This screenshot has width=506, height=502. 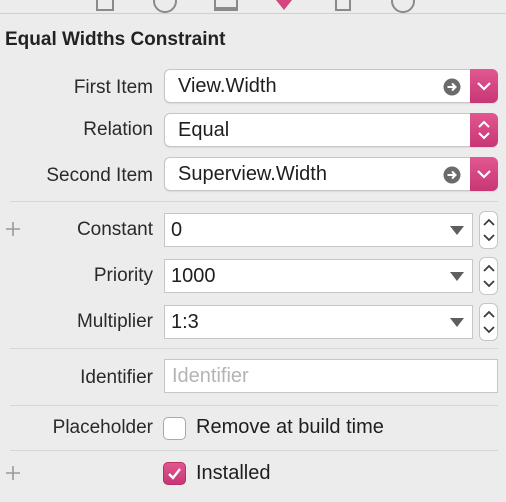 I want to click on remove-at-build-time-label: Remove at build time, so click(x=290, y=427).